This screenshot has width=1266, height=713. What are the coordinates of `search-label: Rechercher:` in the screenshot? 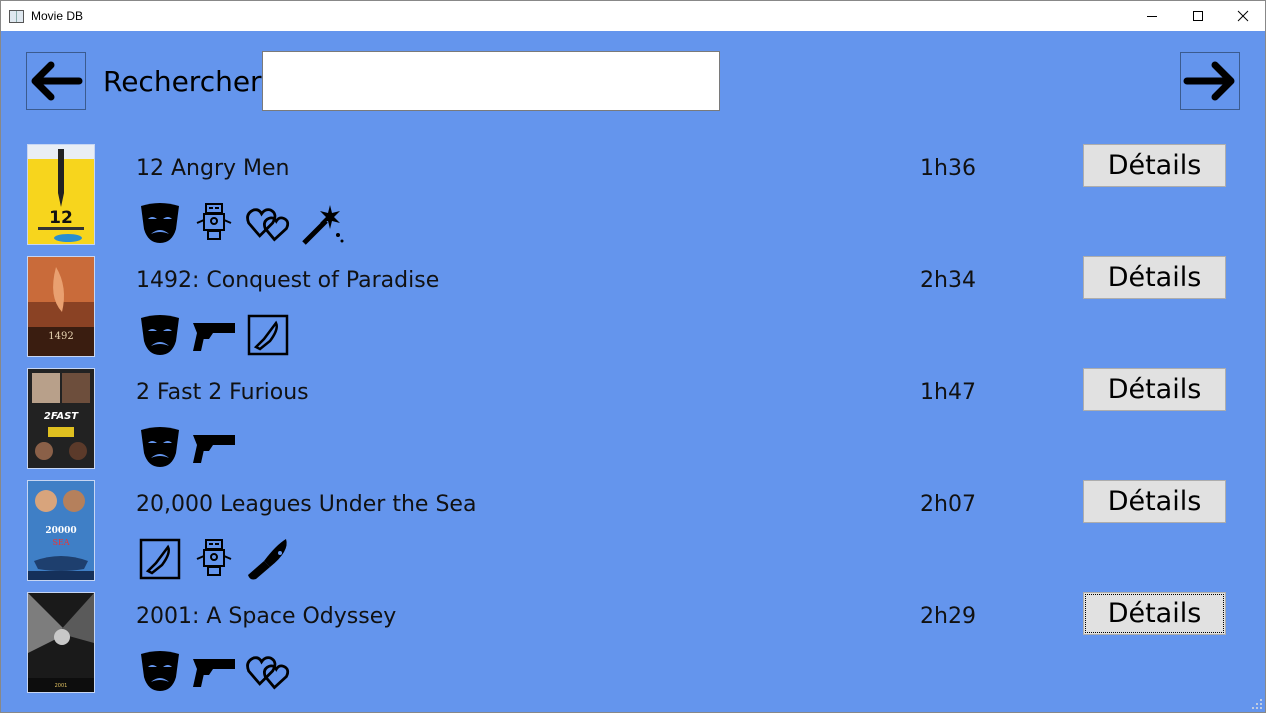 It's located at (187, 81).